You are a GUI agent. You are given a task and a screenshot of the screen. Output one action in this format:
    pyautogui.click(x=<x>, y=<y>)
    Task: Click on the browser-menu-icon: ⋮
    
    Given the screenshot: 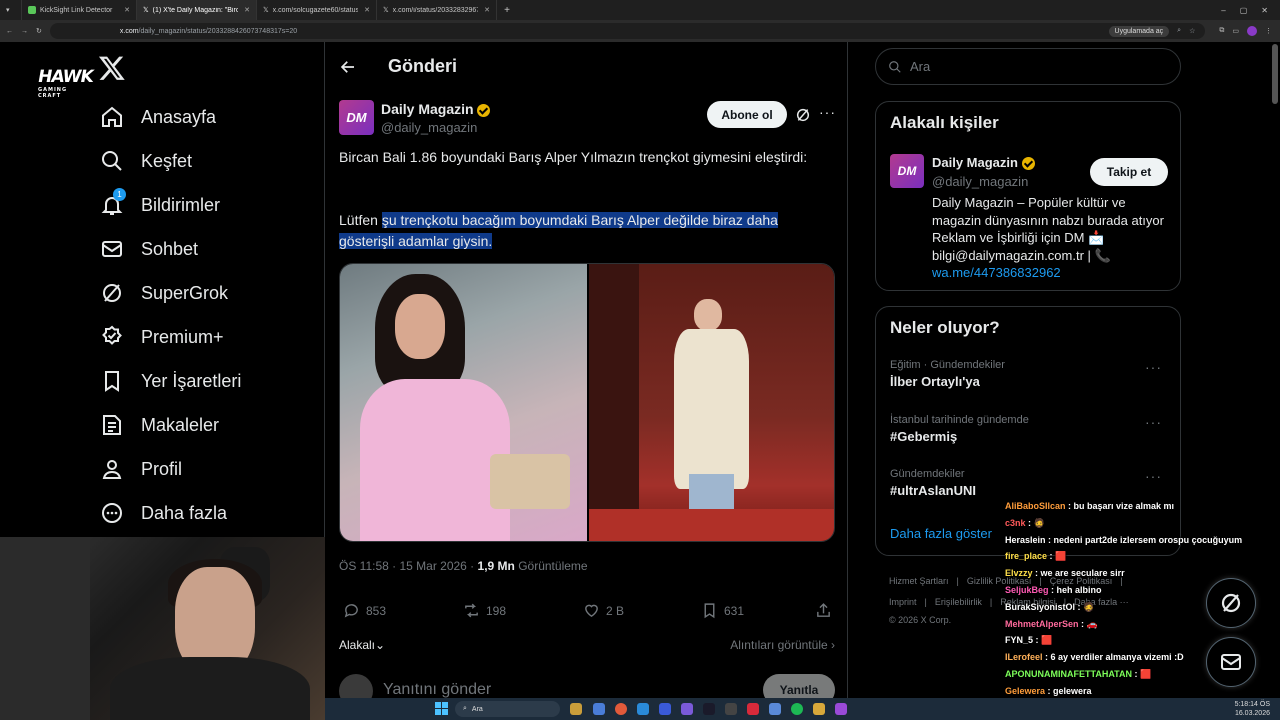 What is the action you would take?
    pyautogui.click(x=1272, y=31)
    